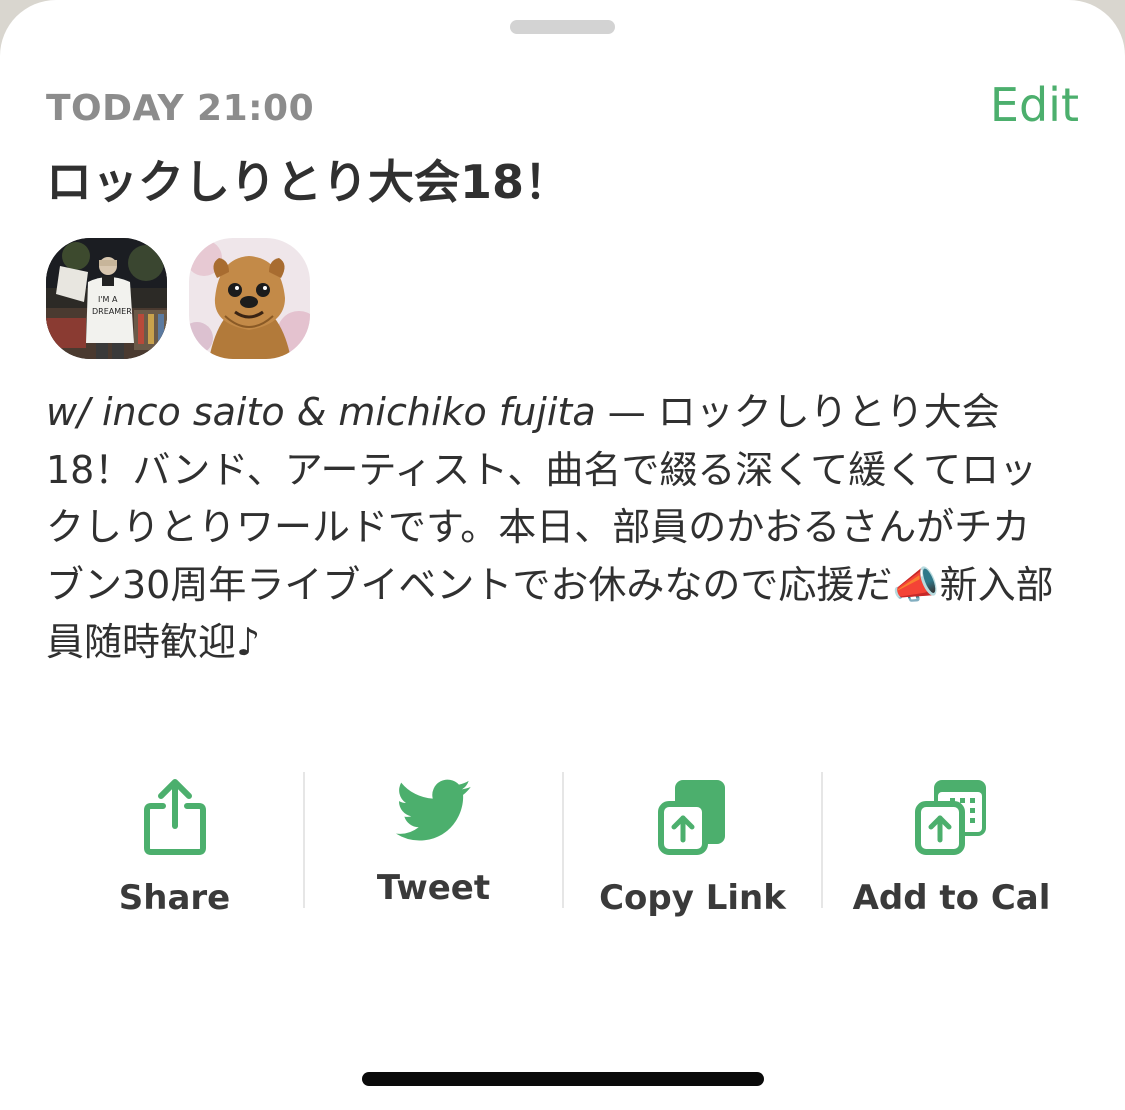  I want to click on tweet-button: Tweet, so click(432, 840).